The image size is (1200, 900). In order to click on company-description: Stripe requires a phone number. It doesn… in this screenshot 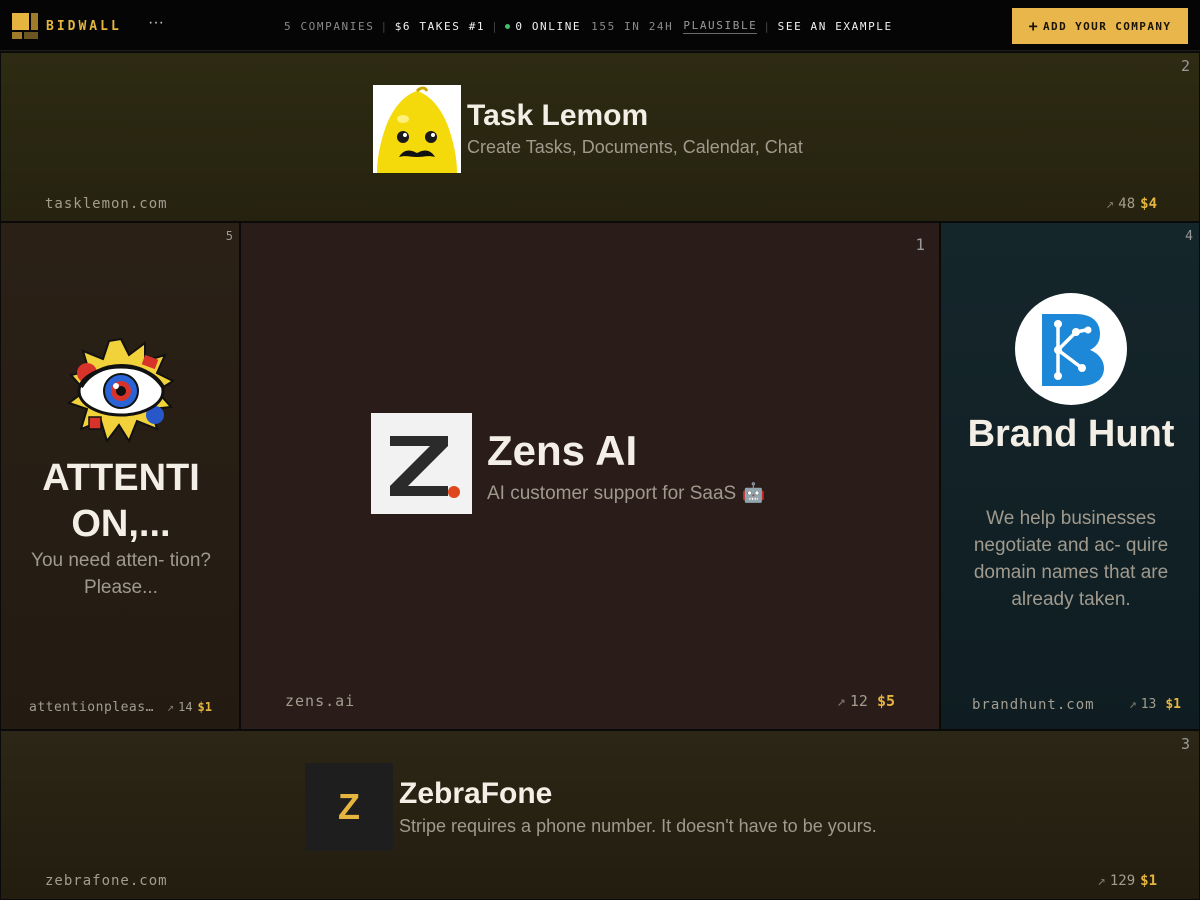, I will do `click(638, 826)`.